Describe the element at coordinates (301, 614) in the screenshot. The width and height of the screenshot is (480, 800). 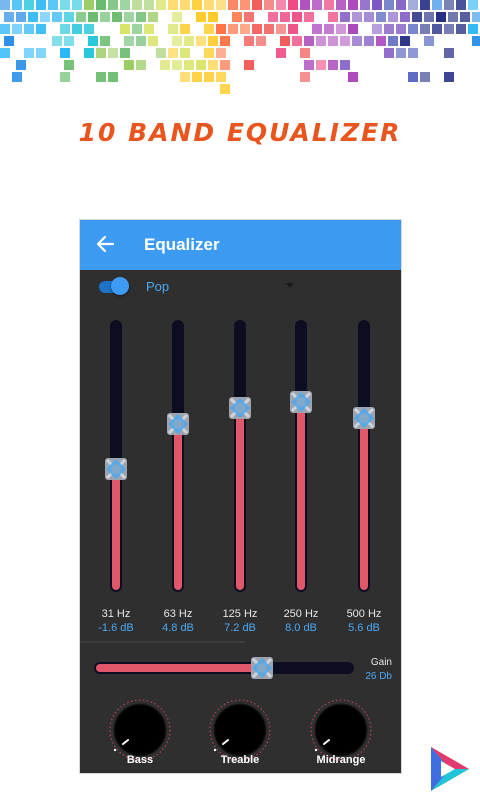
I see `band-frequency: 250 Hz` at that location.